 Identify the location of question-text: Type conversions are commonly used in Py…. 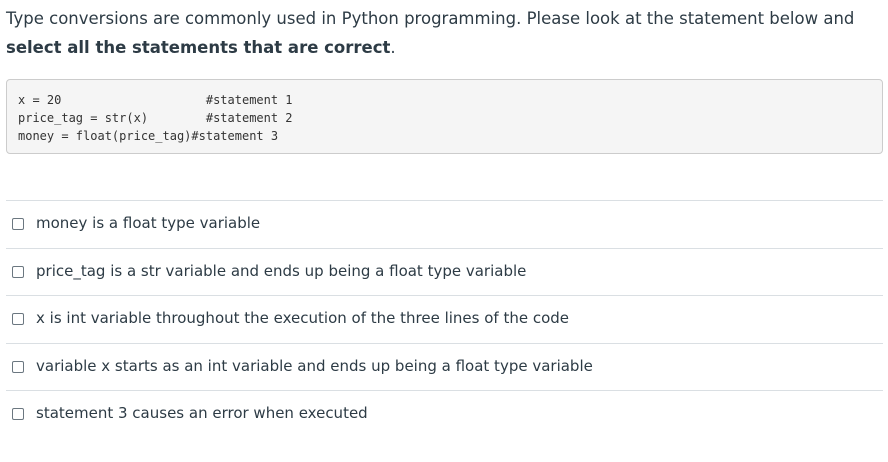
(441, 33).